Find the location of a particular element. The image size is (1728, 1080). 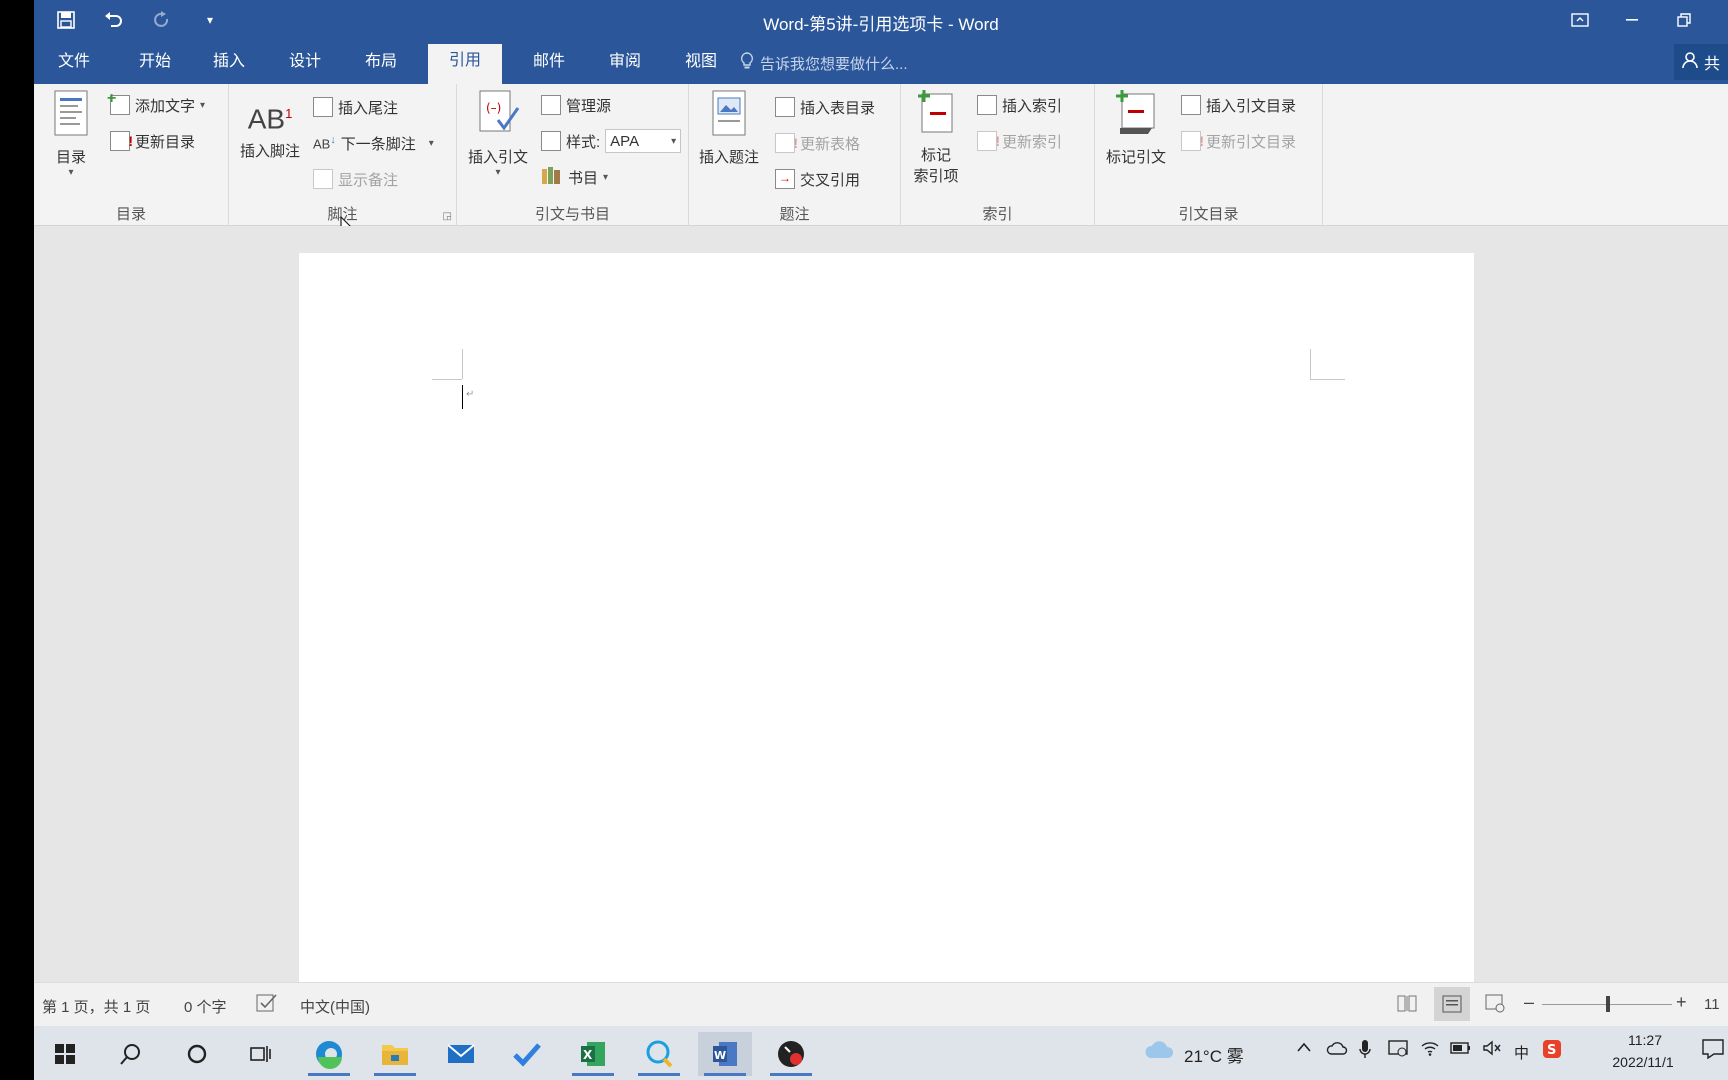

show-notes-button: 显示备注 is located at coordinates (355, 179).